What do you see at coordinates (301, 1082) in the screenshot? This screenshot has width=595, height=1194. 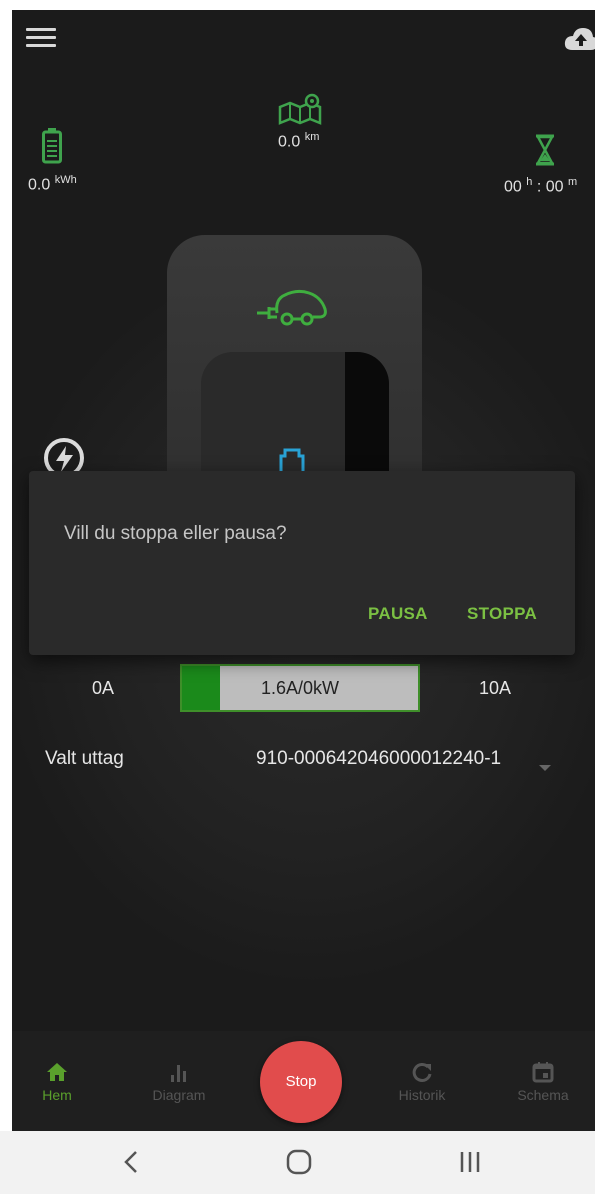 I see `stop-charging-button: Stop` at bounding box center [301, 1082].